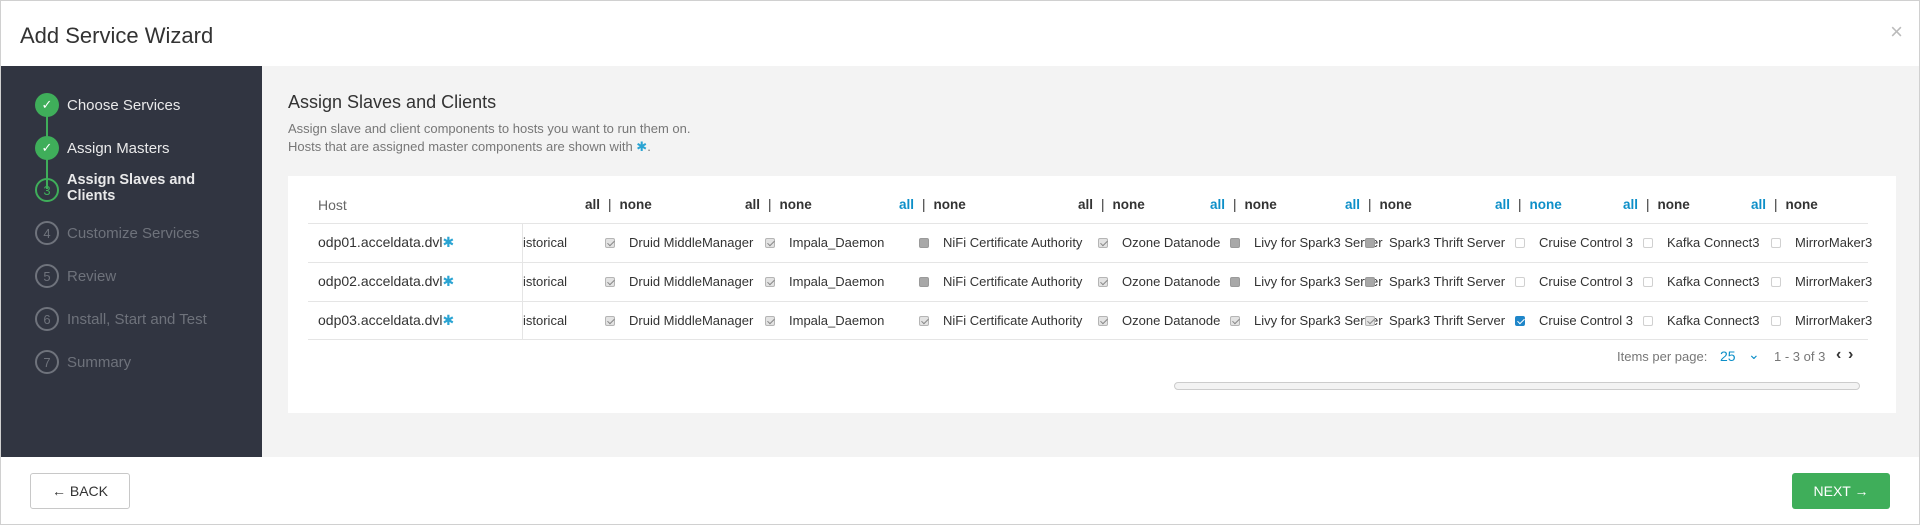  What do you see at coordinates (47, 190) in the screenshot?
I see `step-number: 3` at bounding box center [47, 190].